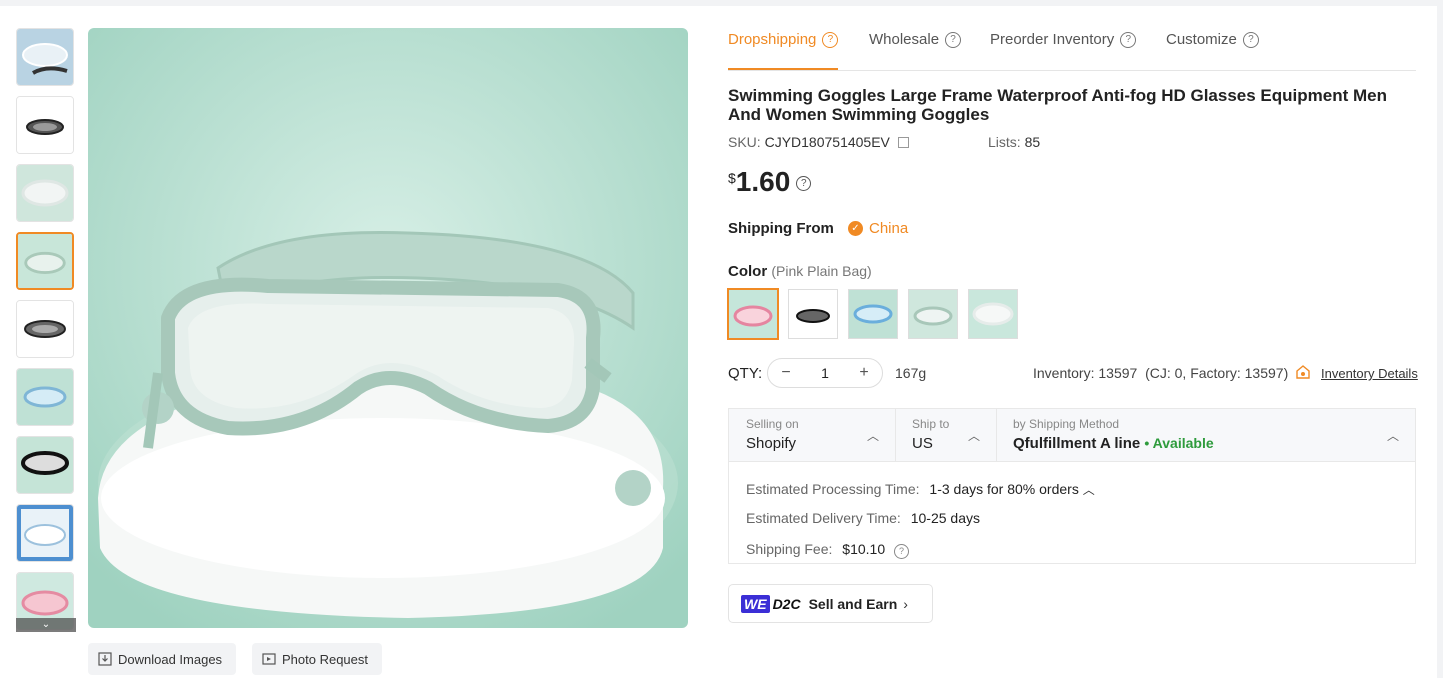  Describe the element at coordinates (745, 373) in the screenshot. I see `qty-label: QTY:` at that location.